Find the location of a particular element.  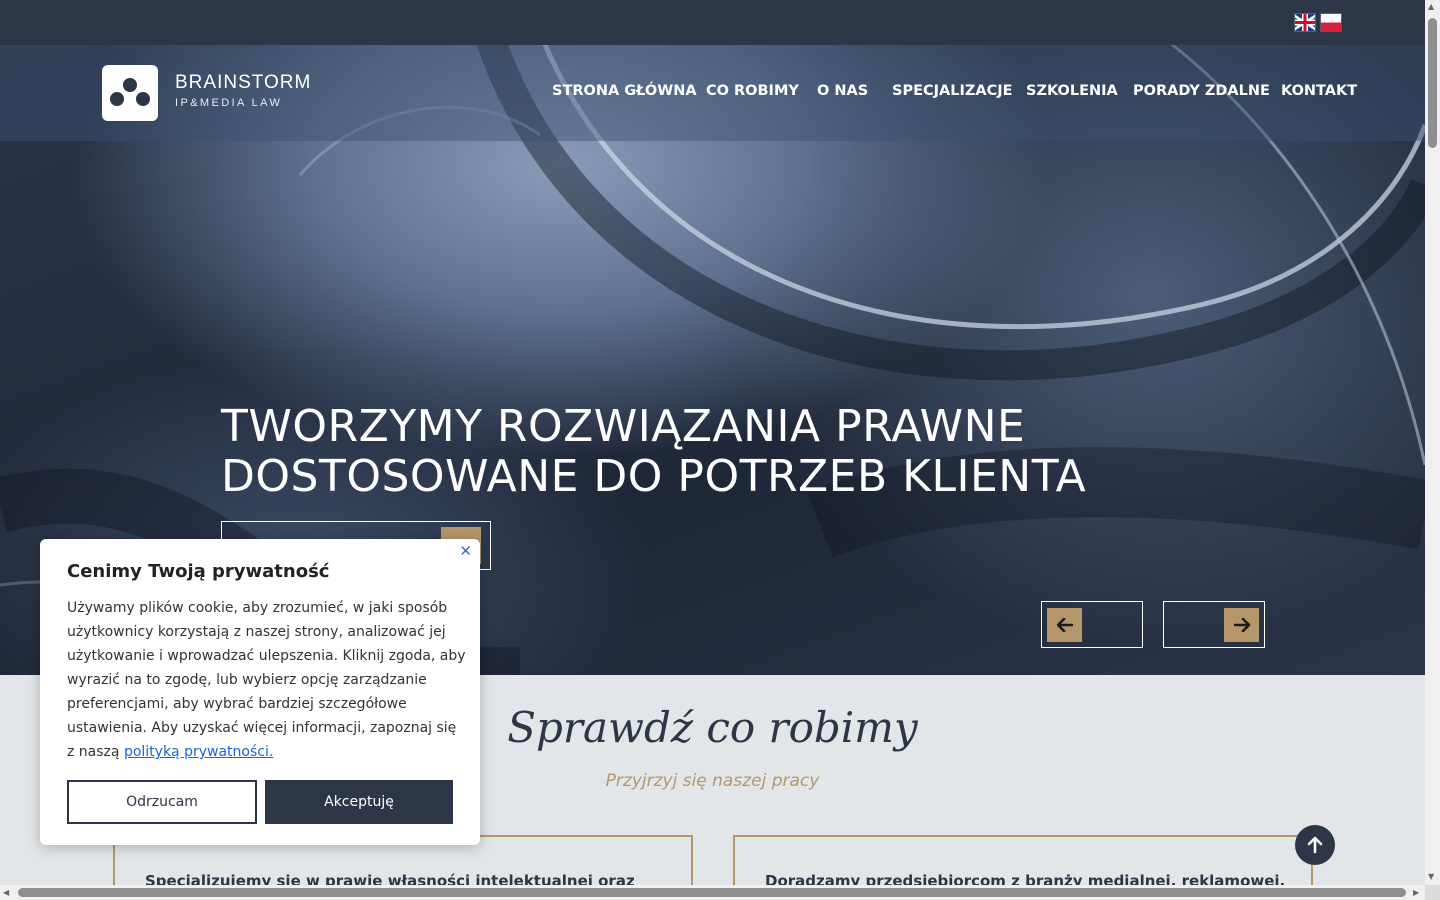

poland-flag-icon is located at coordinates (1331, 22).